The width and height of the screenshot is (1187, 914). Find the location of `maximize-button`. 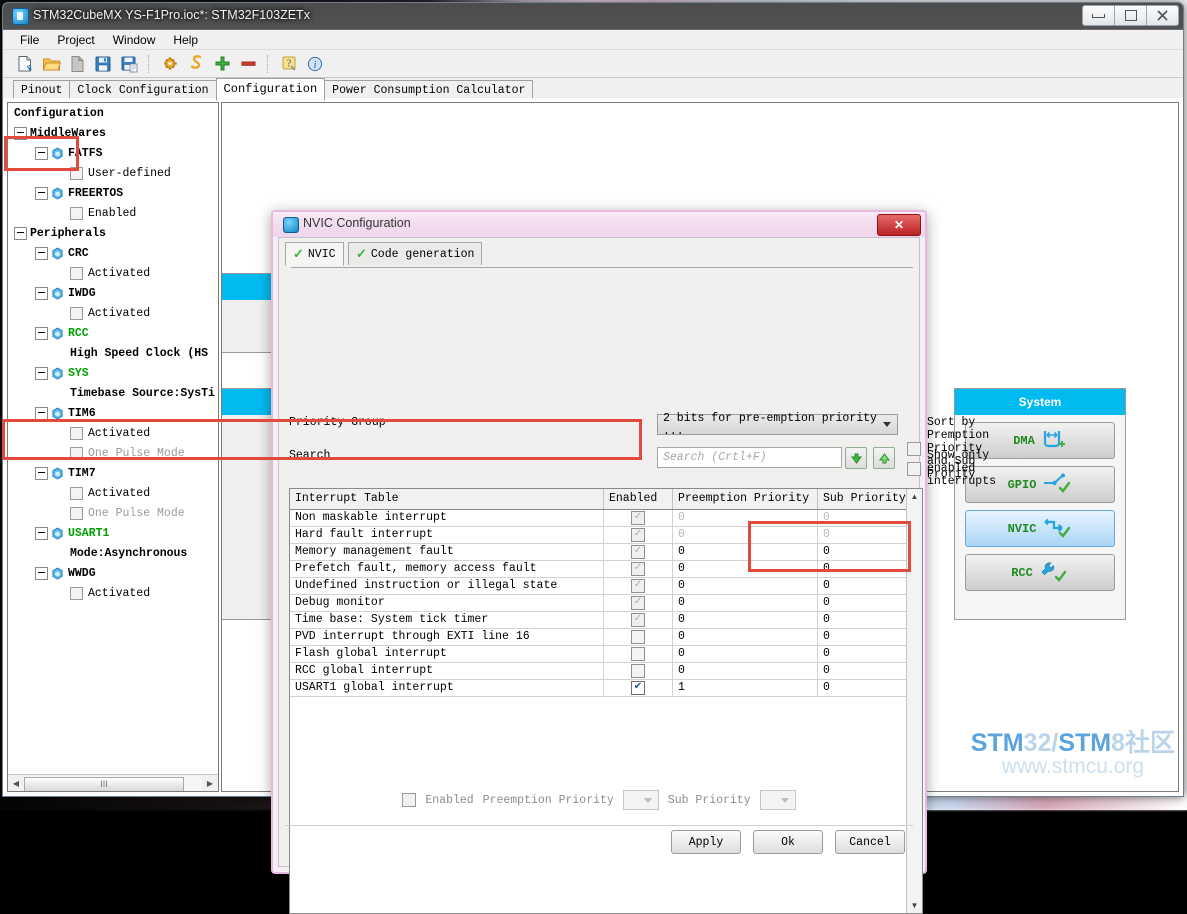

maximize-button is located at coordinates (1131, 15).